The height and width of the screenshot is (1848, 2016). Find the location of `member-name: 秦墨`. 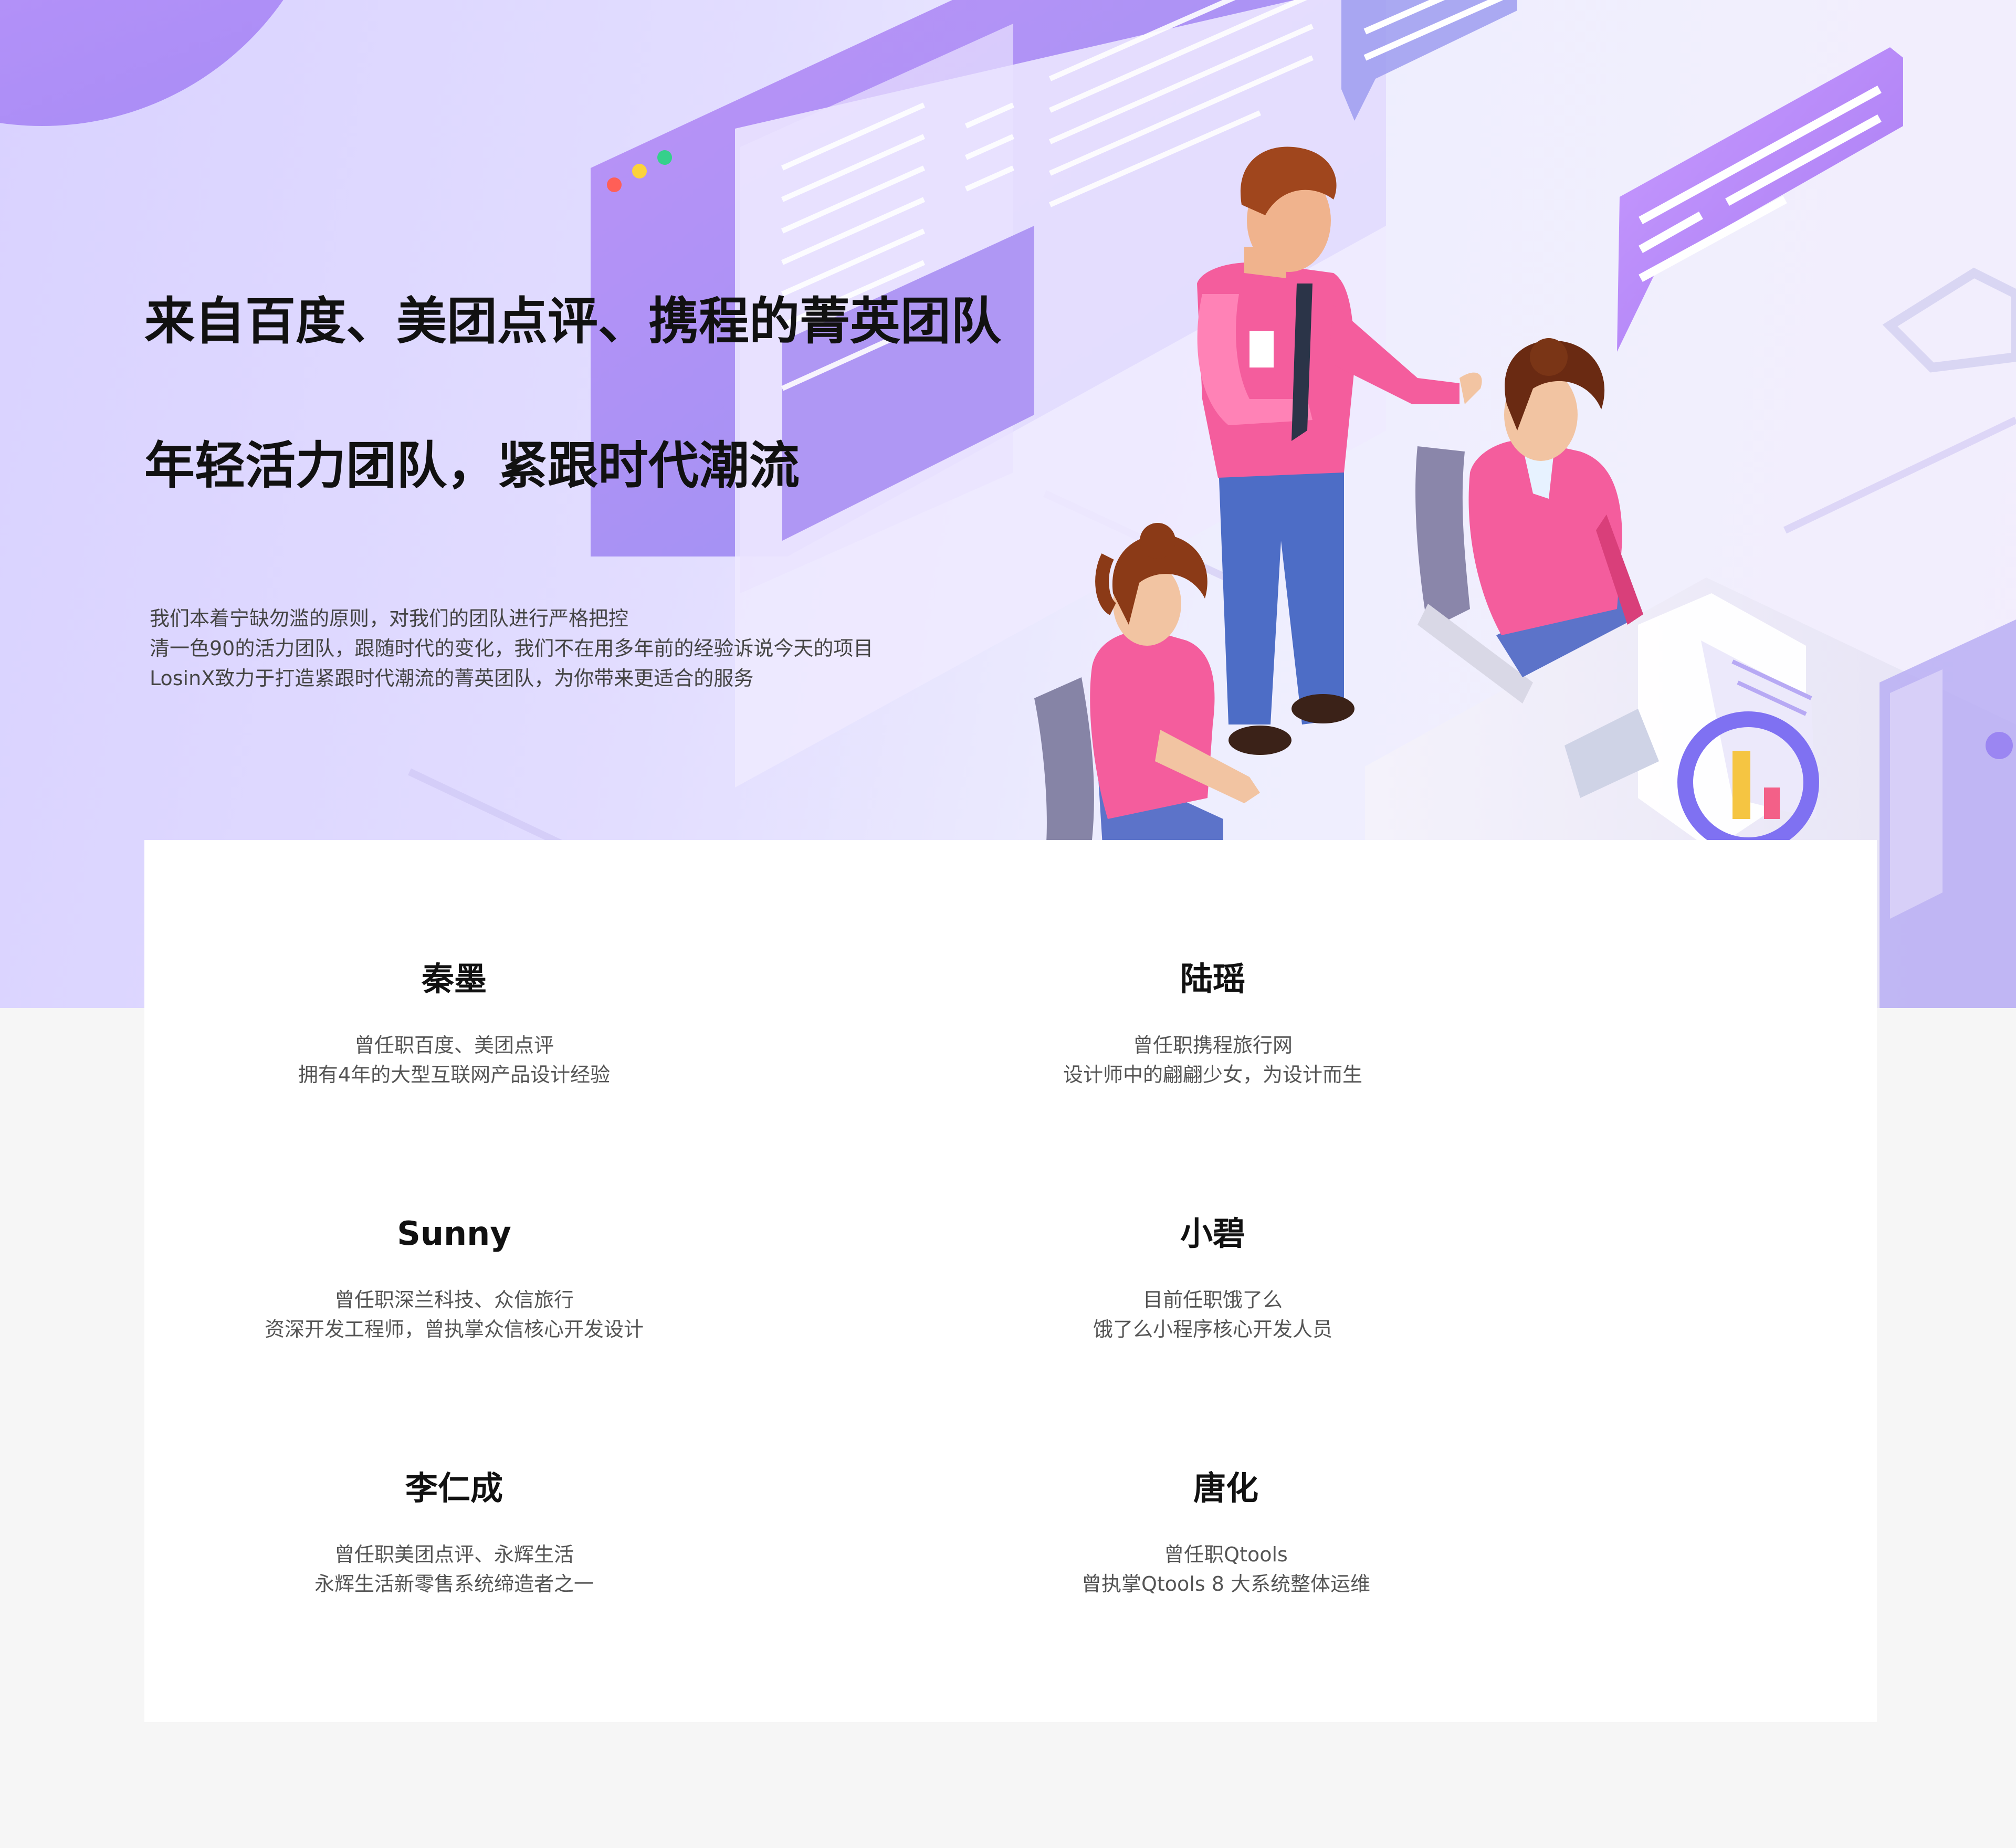

member-name: 秦墨 is located at coordinates (454, 979).